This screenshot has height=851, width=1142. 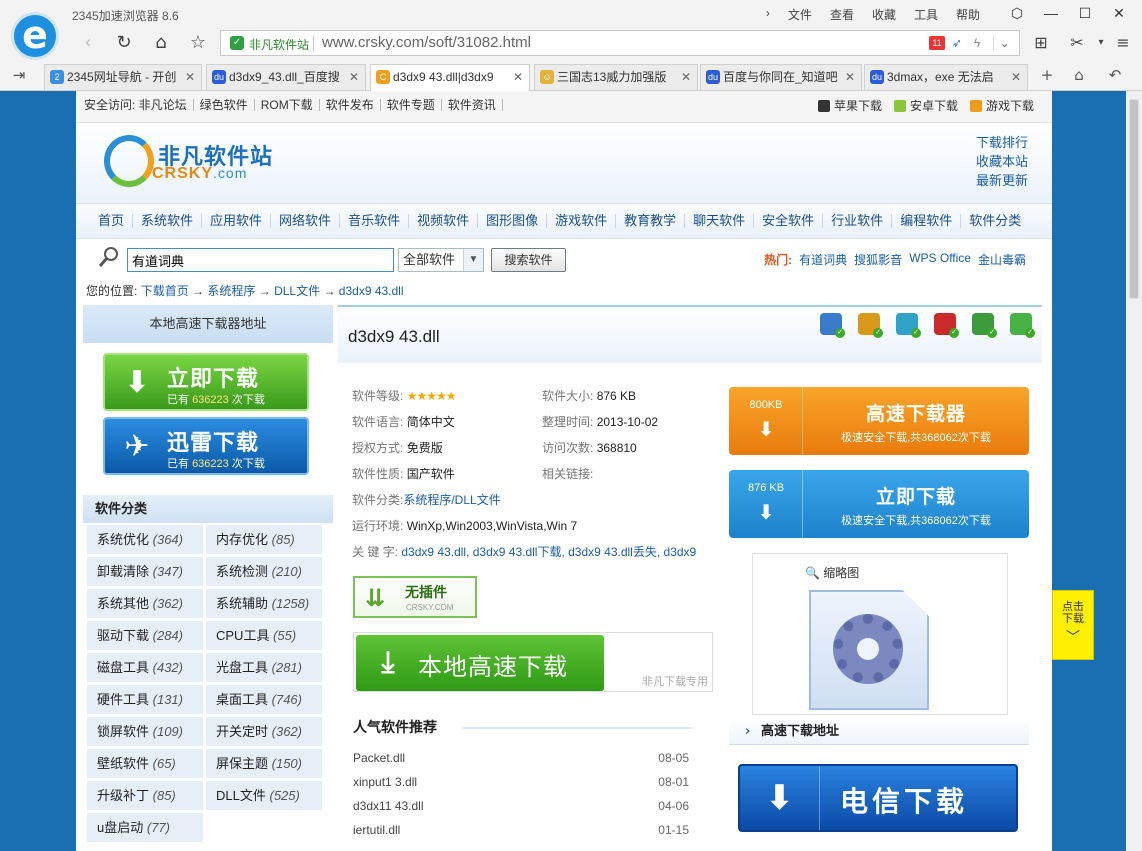 I want to click on category-item: 桌面工具 (746), so click(x=264, y=699).